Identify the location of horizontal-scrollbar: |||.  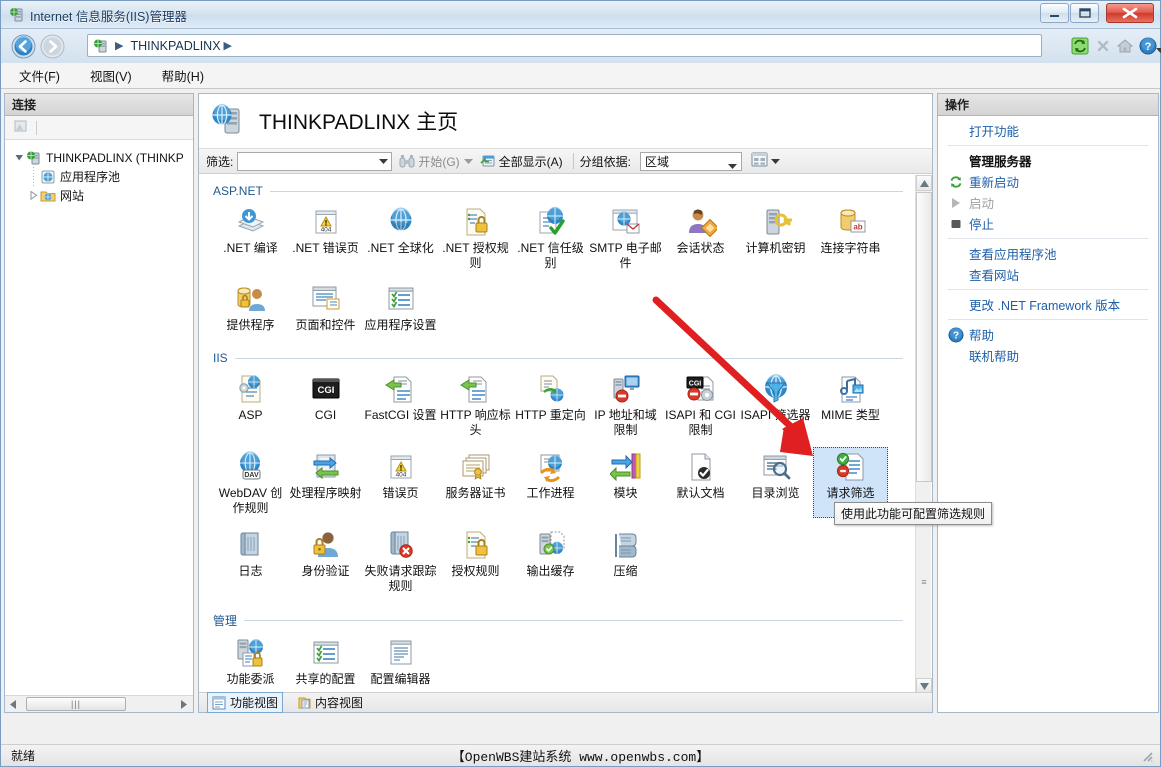
(99, 703).